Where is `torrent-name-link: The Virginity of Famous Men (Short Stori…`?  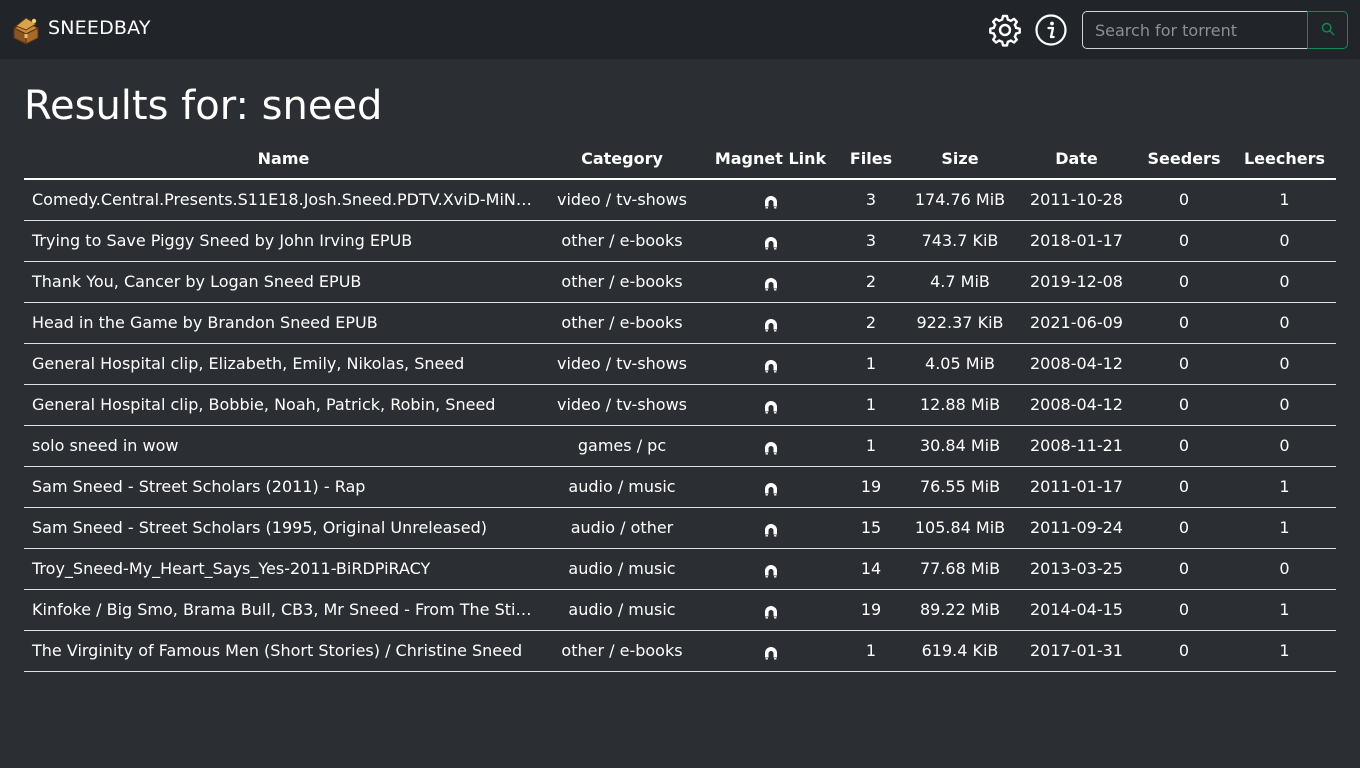 torrent-name-link: The Virginity of Famous Men (Short Stori… is located at coordinates (283, 651).